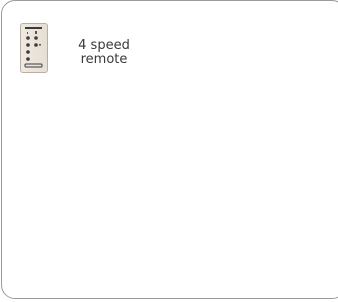  What do you see at coordinates (104, 59) in the screenshot?
I see `product-label-line2: remote` at bounding box center [104, 59].